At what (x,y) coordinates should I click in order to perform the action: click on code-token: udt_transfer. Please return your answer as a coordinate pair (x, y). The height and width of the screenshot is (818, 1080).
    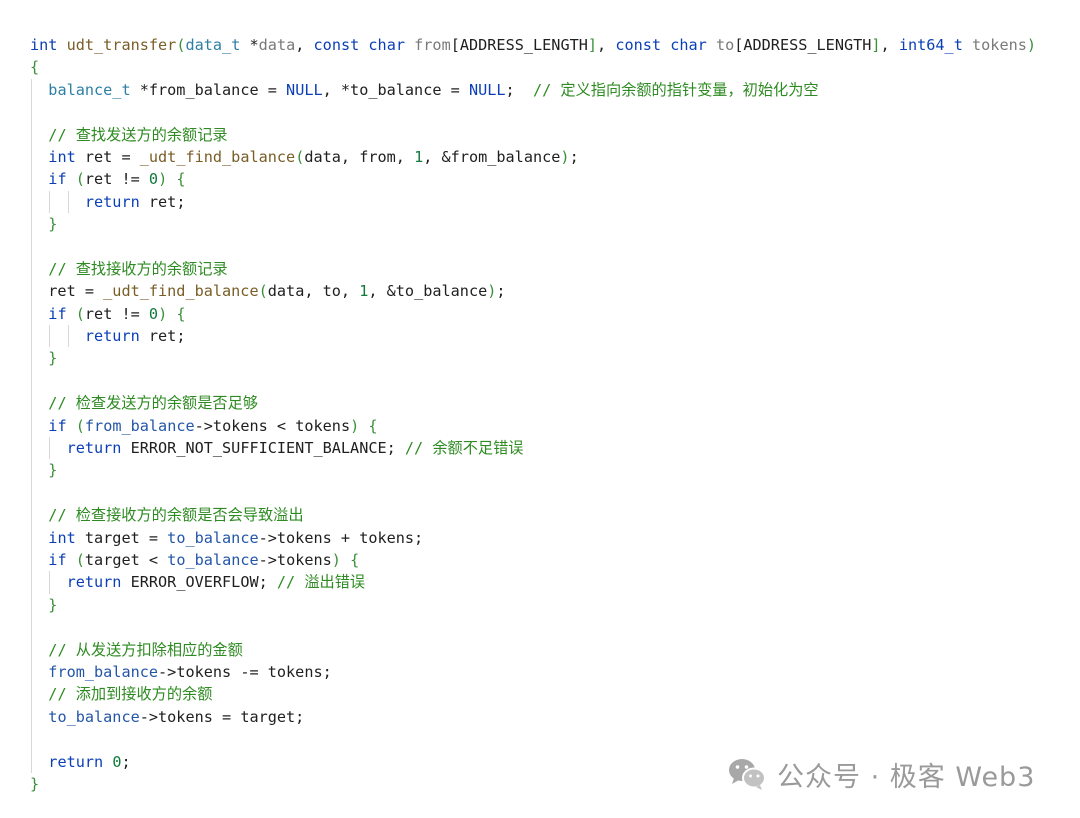
    Looking at the image, I should click on (122, 45).